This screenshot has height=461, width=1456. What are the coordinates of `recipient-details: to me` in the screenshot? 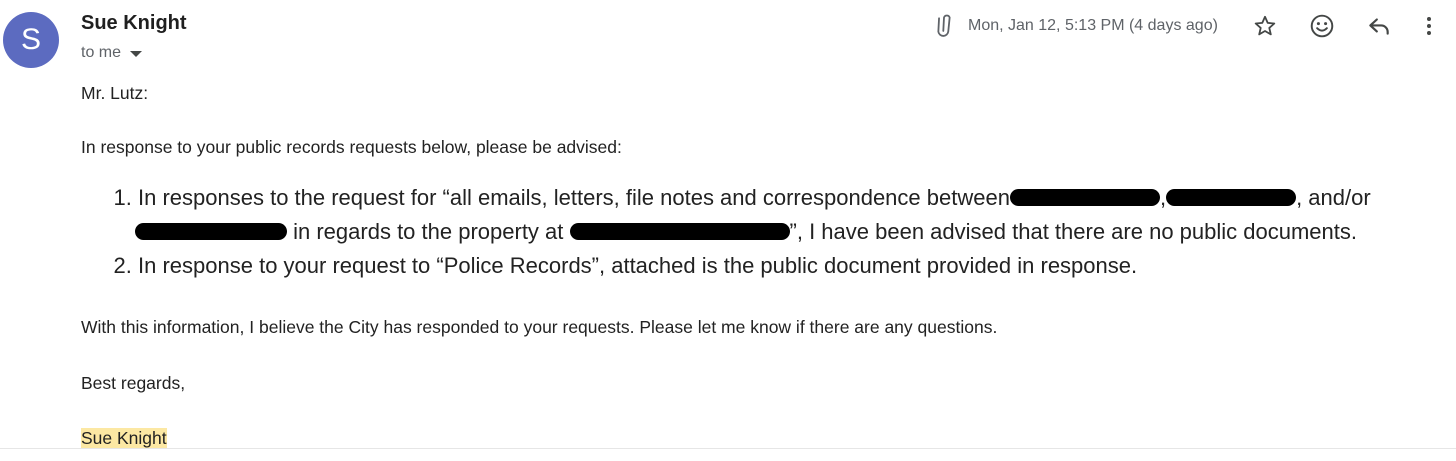 It's located at (112, 53).